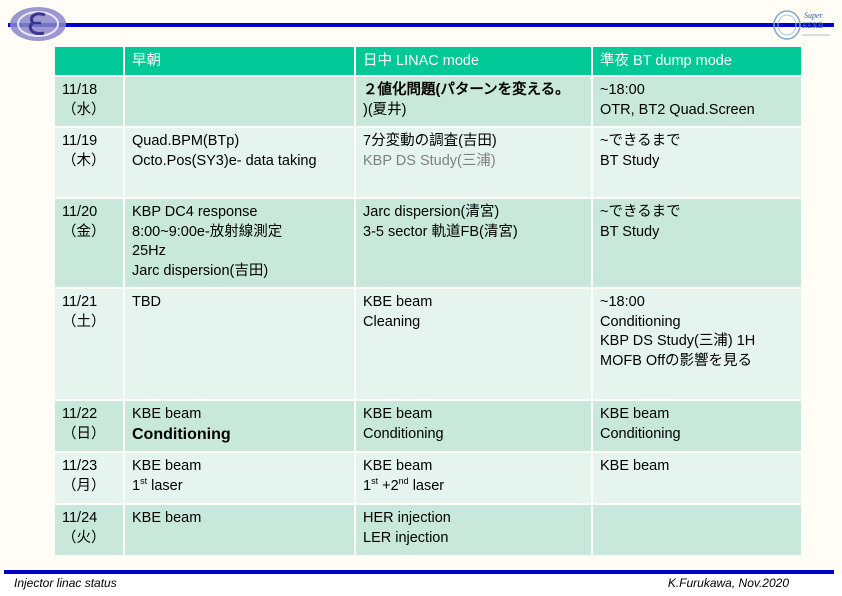  Describe the element at coordinates (440, 231) in the screenshot. I see `cell-line: 3-5 sector 軌道FB(清宮)` at that location.